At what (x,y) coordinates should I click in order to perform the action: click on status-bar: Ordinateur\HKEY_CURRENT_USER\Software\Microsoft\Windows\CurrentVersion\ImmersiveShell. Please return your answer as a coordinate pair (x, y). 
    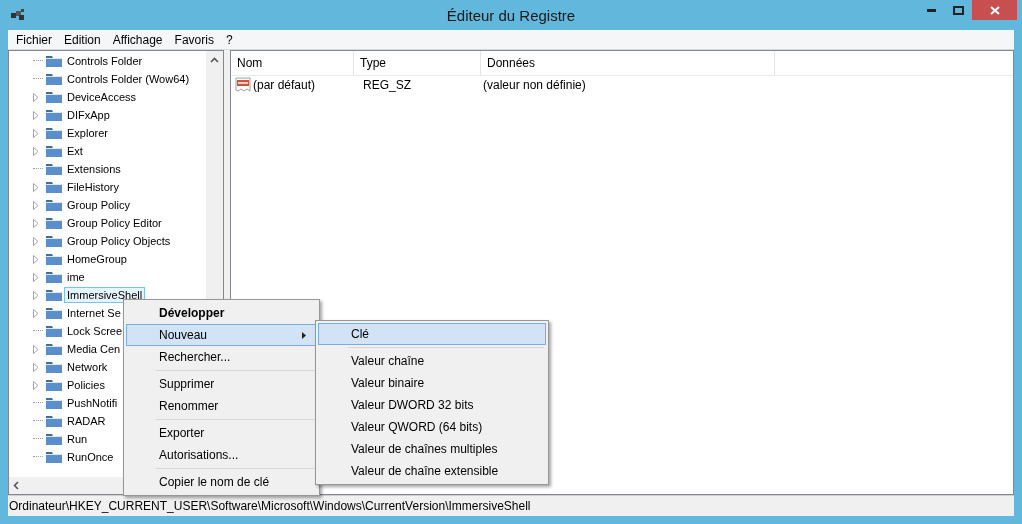
    Looking at the image, I should click on (511, 505).